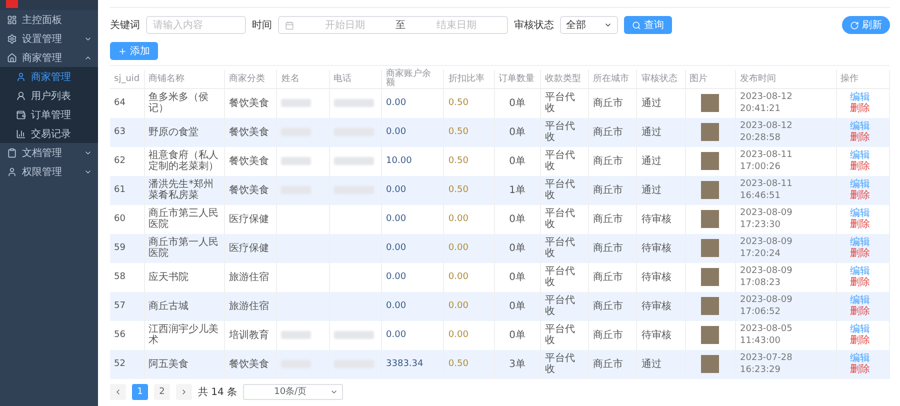 Image resolution: width=900 pixels, height=406 pixels. I want to click on search-button: 查询, so click(648, 25).